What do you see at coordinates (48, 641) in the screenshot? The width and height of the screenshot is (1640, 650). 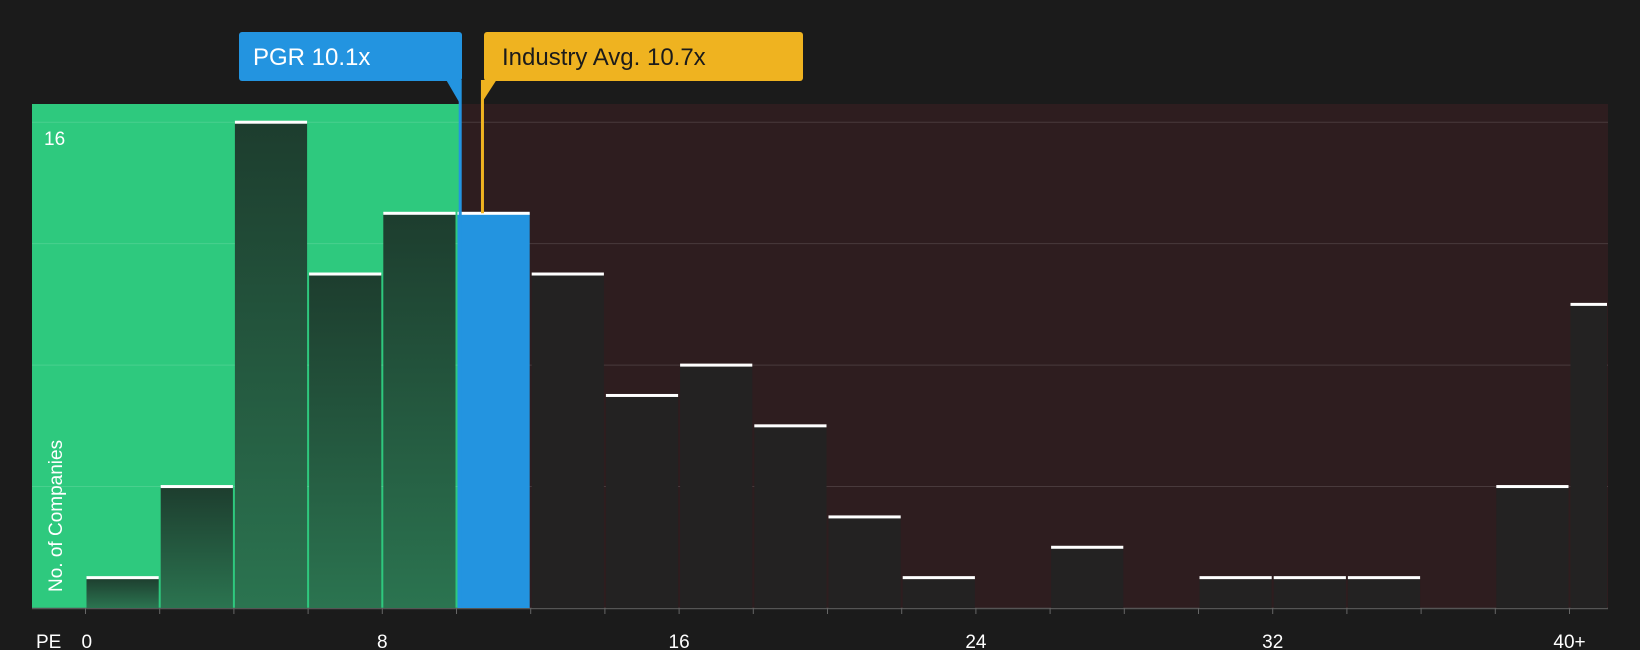 I see `x-axis-label: PE` at bounding box center [48, 641].